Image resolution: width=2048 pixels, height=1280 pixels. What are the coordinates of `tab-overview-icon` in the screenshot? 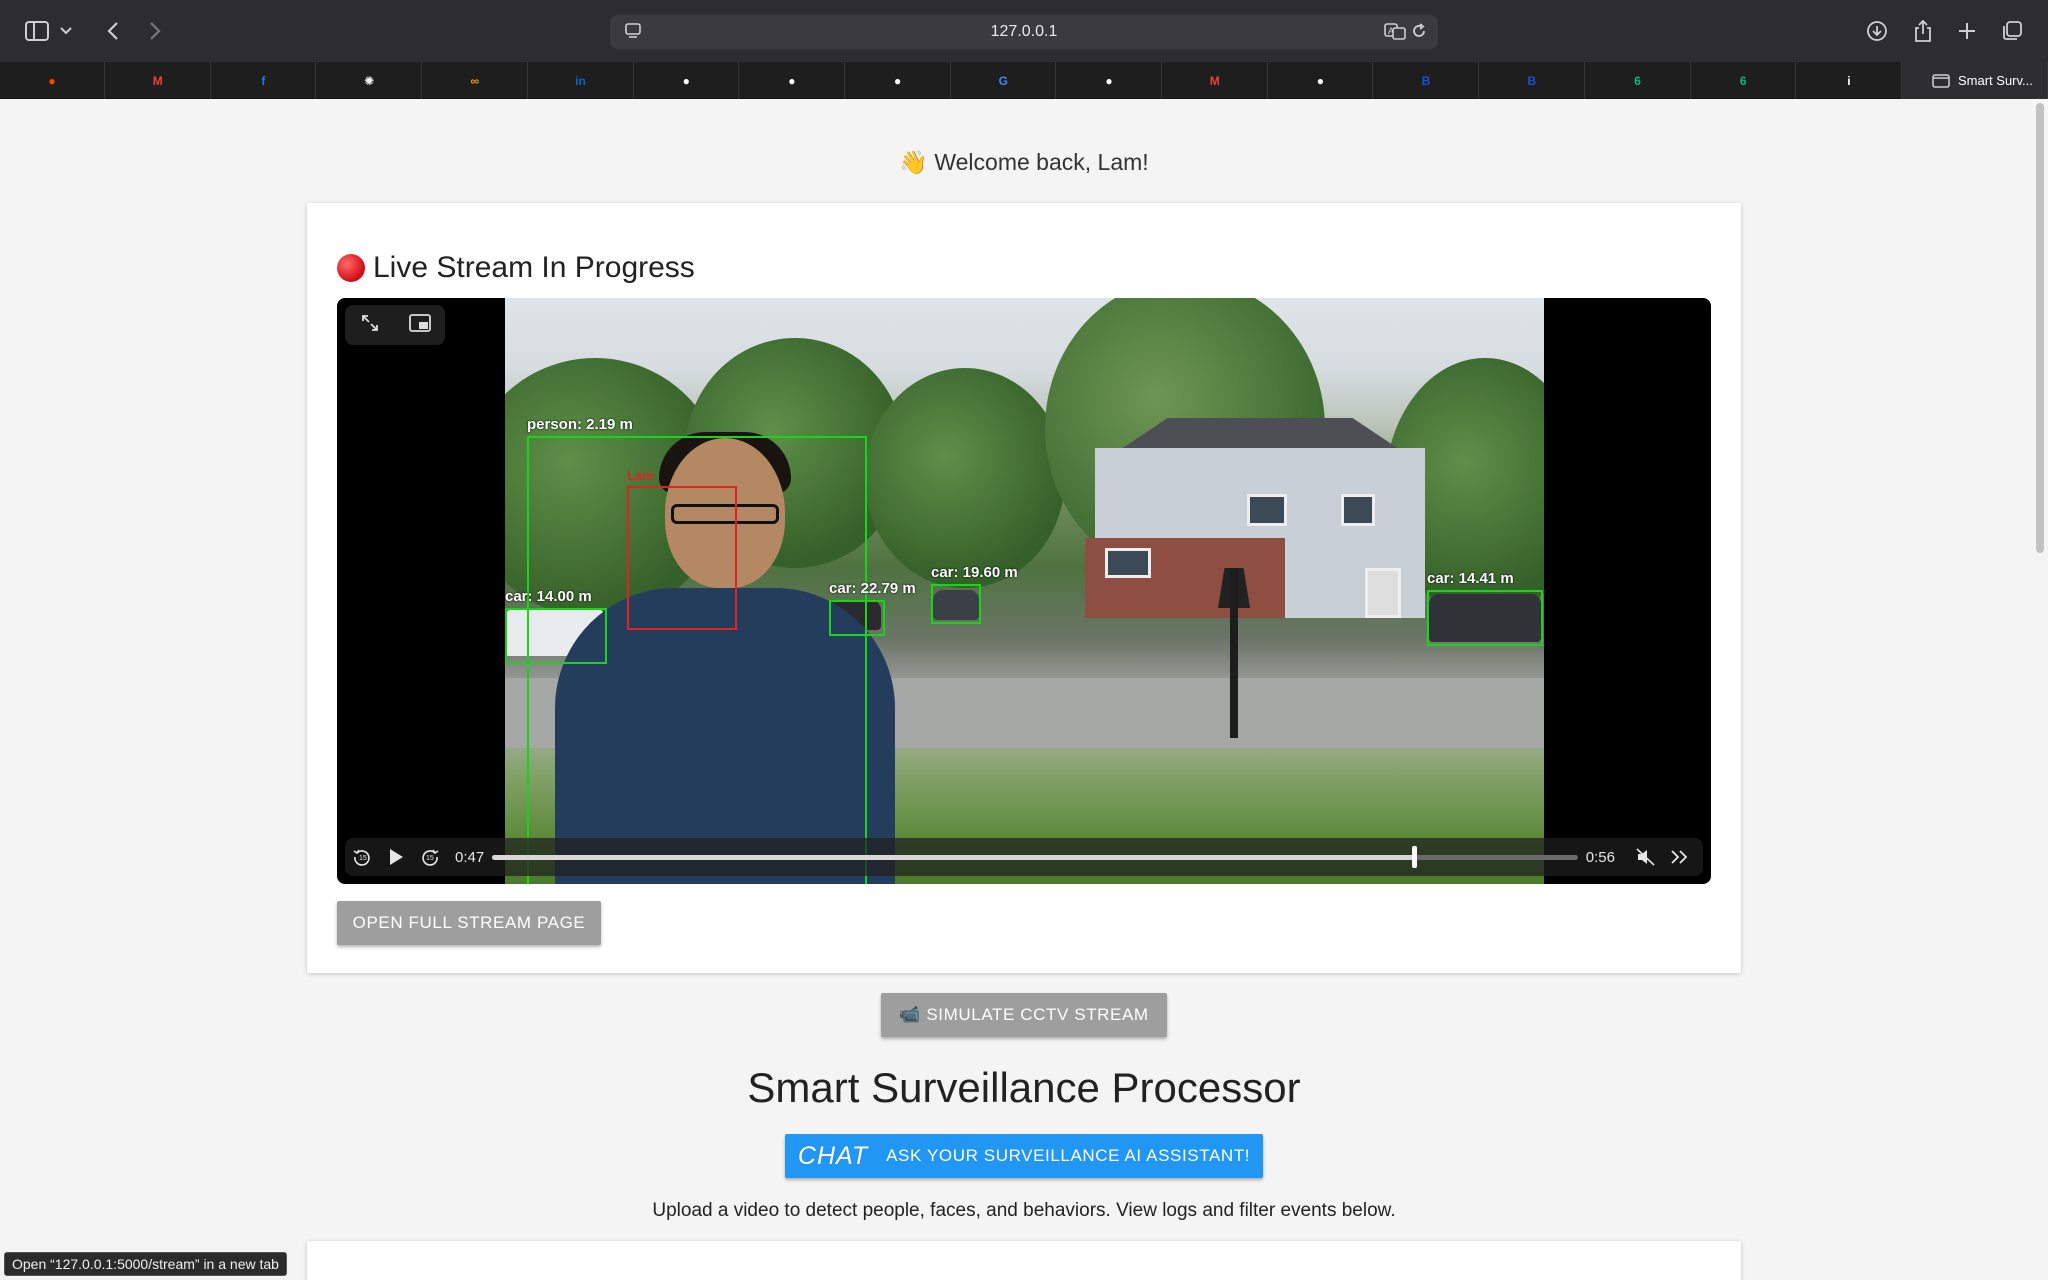 It's located at (2012, 31).